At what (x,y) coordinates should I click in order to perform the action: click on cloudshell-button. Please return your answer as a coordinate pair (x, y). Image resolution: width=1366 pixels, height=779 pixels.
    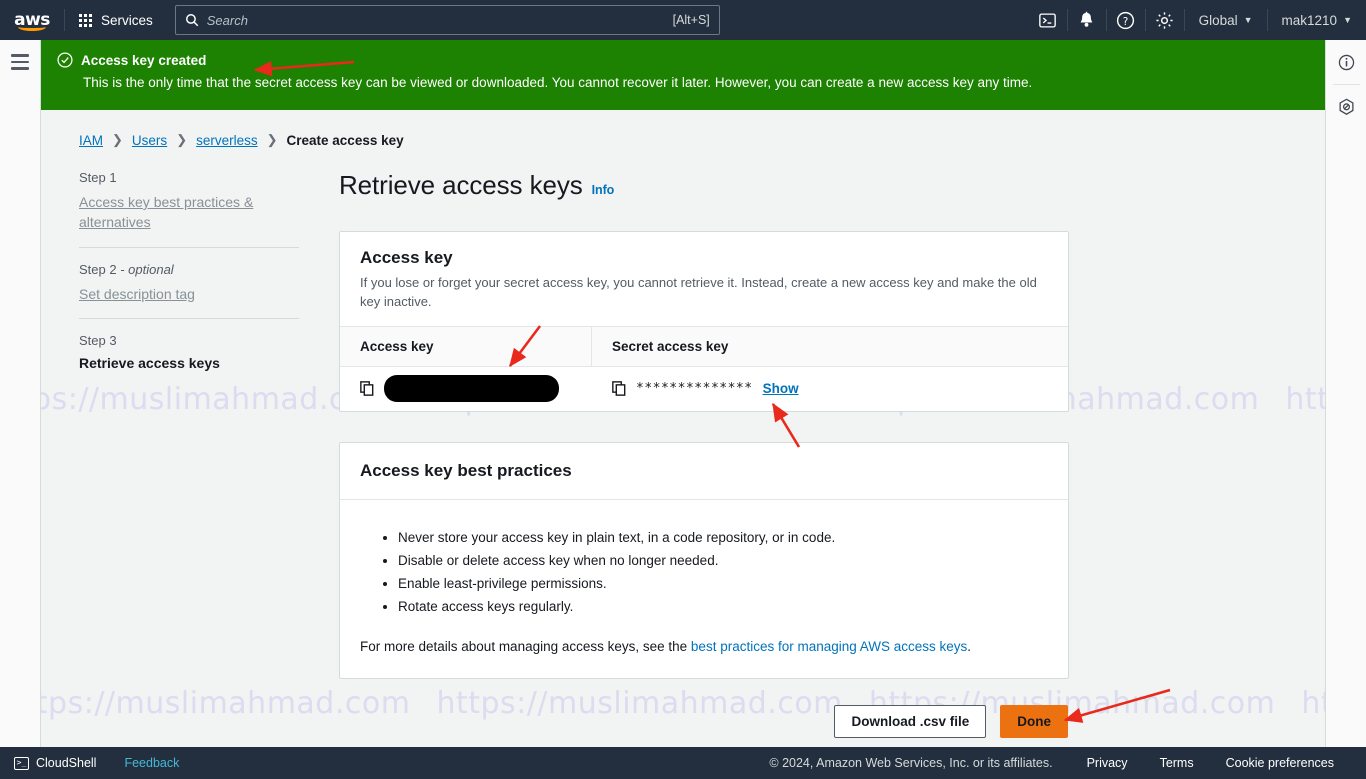
    Looking at the image, I should click on (1048, 20).